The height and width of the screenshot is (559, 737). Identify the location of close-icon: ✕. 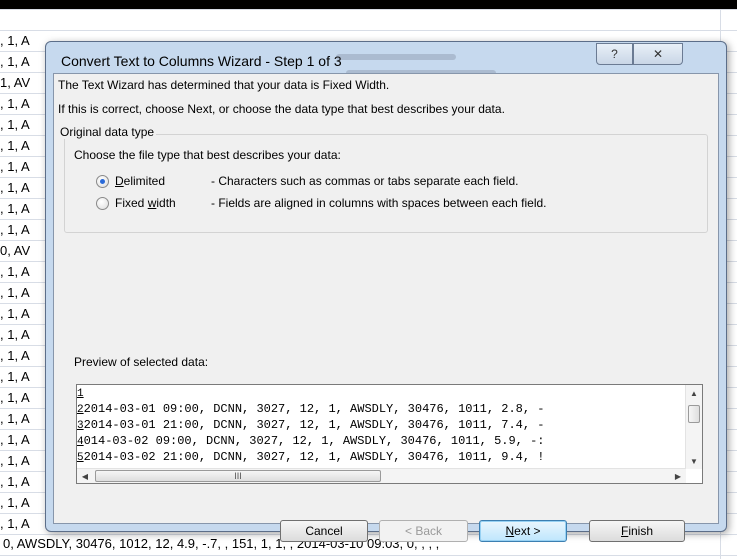
(658, 54).